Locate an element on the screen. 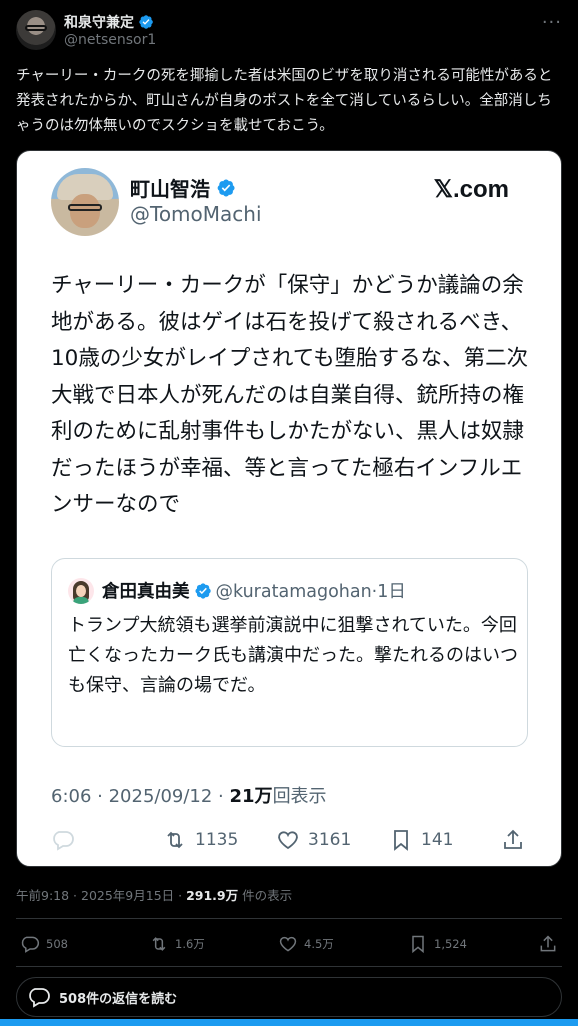 The image size is (578, 1026). bookmark-button: 1,524 is located at coordinates (437, 944).